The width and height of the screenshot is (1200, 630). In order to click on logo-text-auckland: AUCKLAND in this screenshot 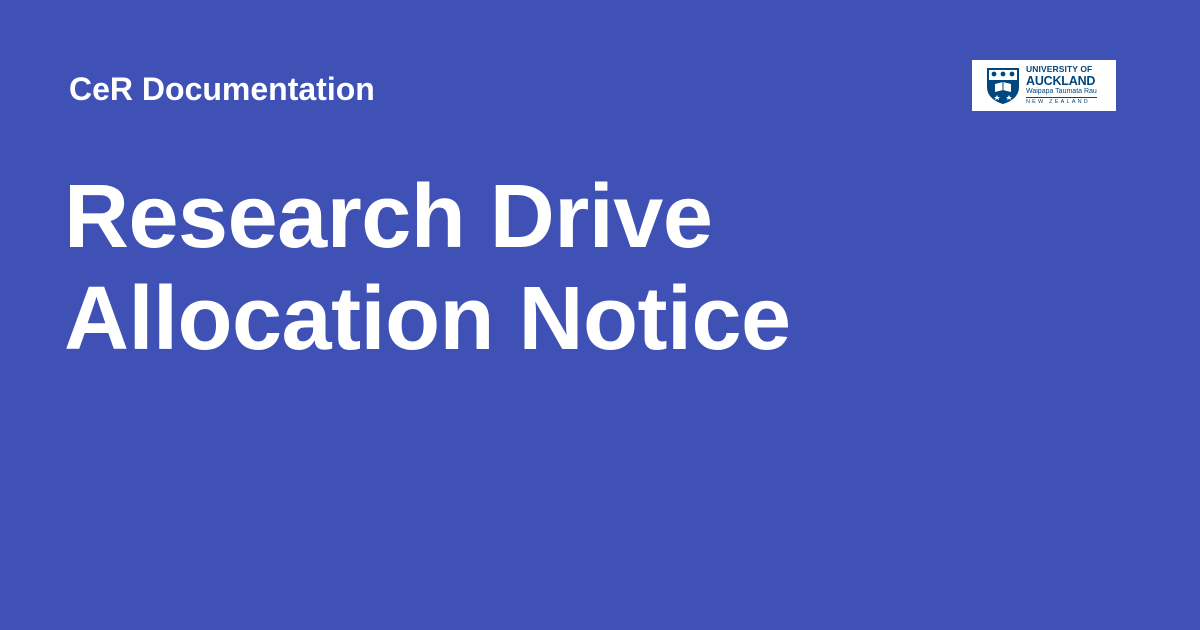, I will do `click(1061, 80)`.